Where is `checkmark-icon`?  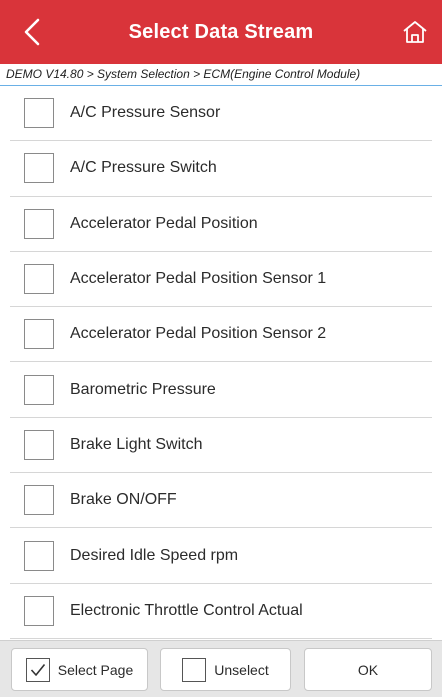
checkmark-icon is located at coordinates (37, 669).